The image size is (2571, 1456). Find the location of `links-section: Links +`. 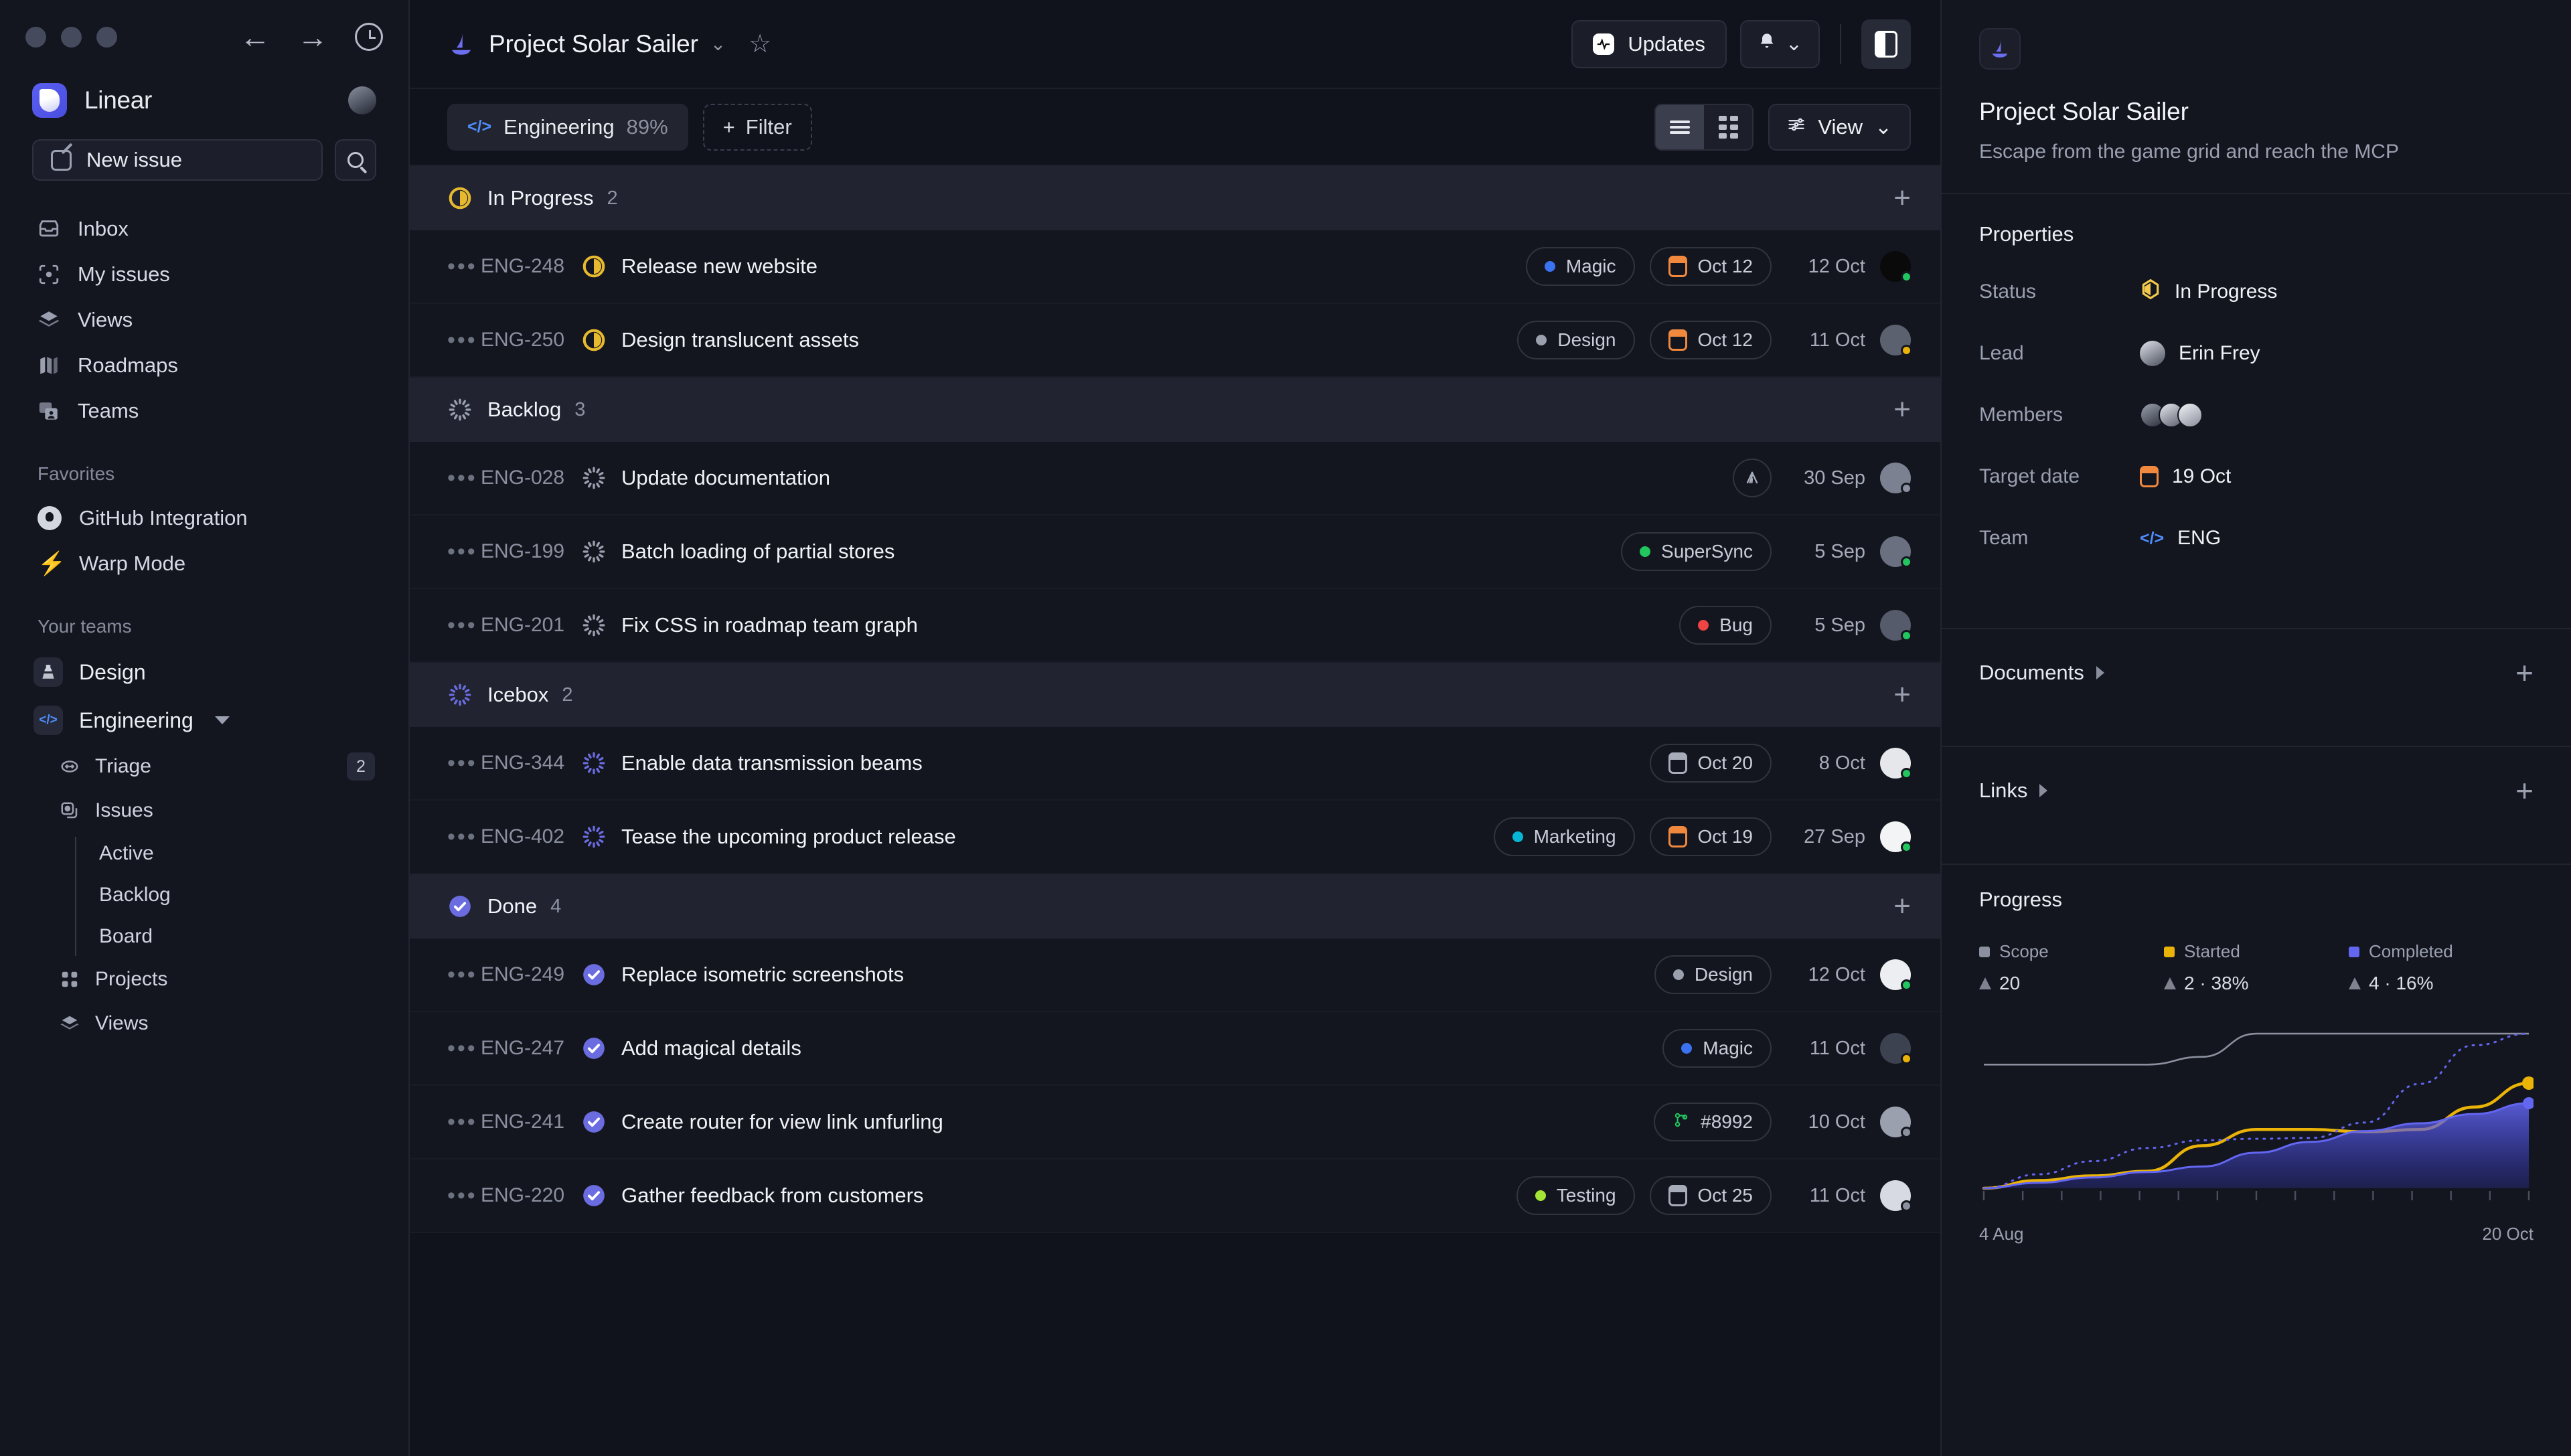

links-section: Links + is located at coordinates (2256, 790).